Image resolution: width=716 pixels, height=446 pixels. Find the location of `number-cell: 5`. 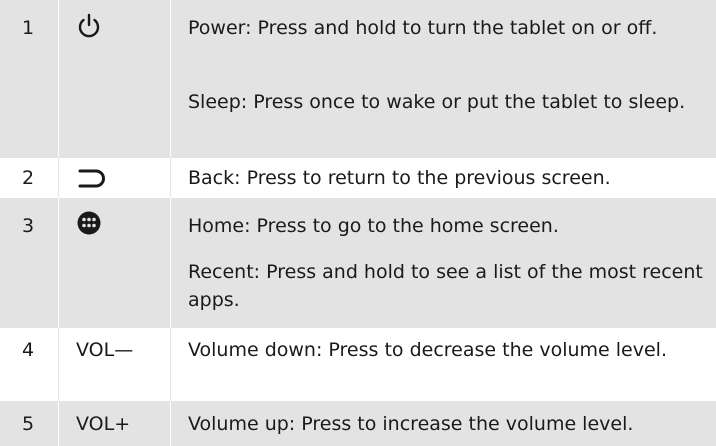

number-cell: 5 is located at coordinates (29, 423).